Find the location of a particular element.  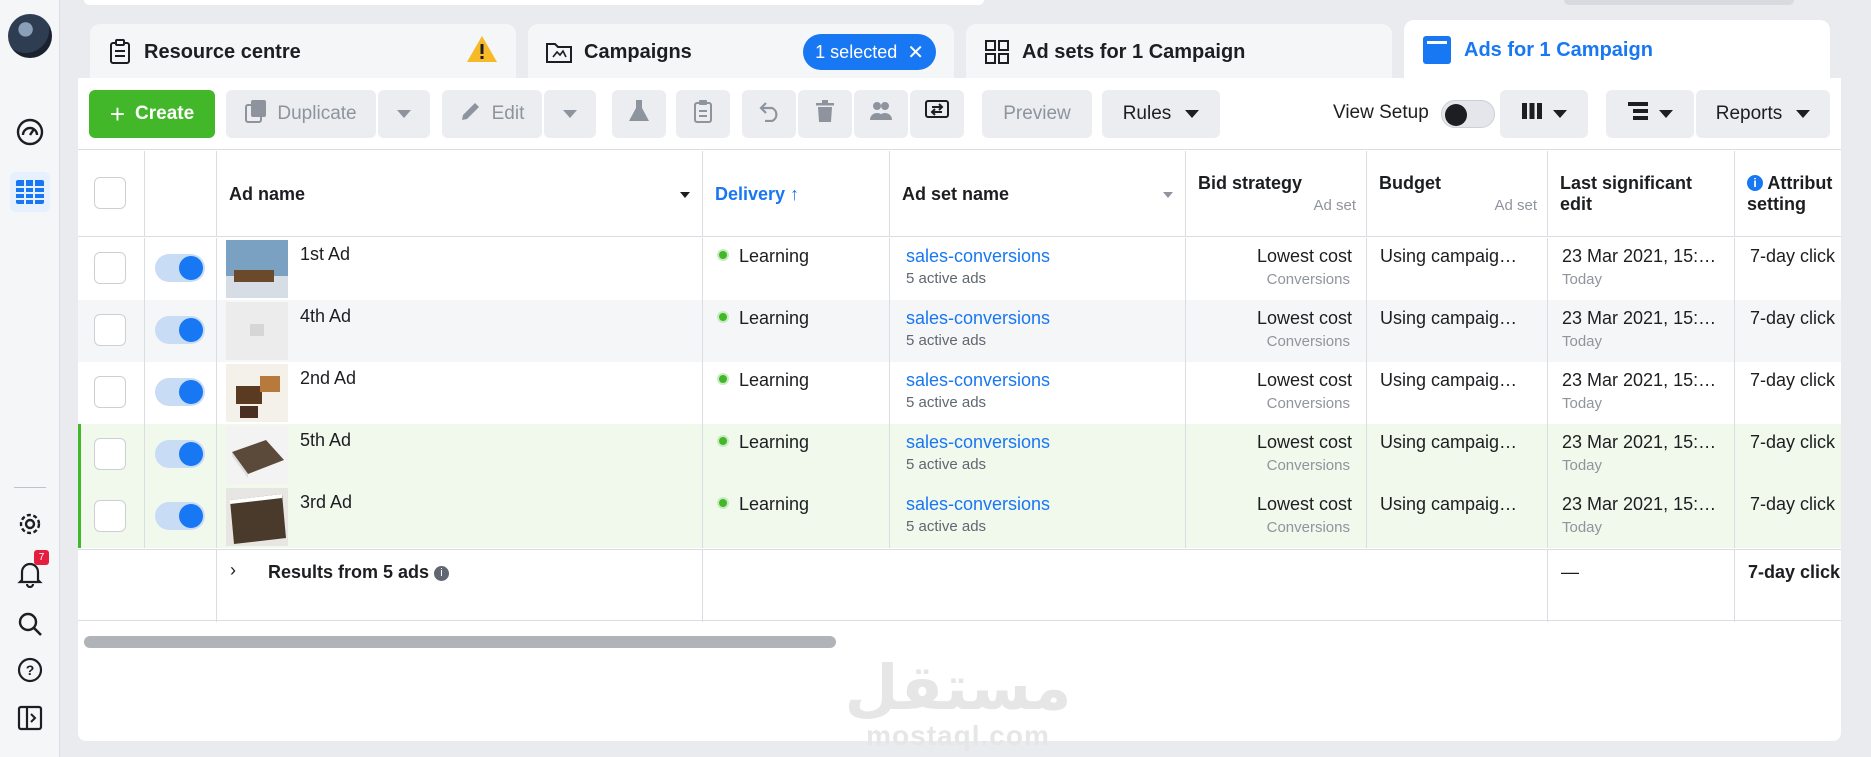

header-delivery: Delivery ↑ is located at coordinates (795, 194).